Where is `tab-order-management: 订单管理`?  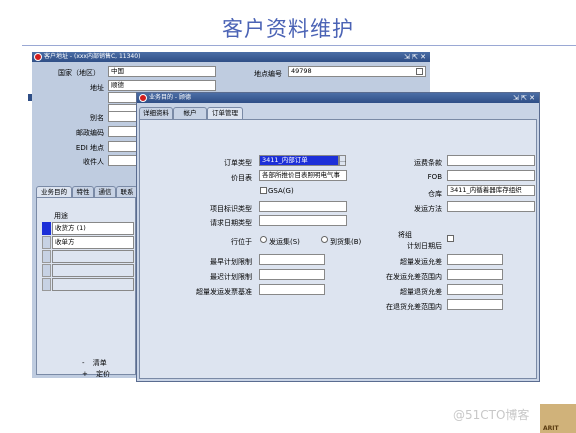
tab-order-management: 订单管理 is located at coordinates (225, 113).